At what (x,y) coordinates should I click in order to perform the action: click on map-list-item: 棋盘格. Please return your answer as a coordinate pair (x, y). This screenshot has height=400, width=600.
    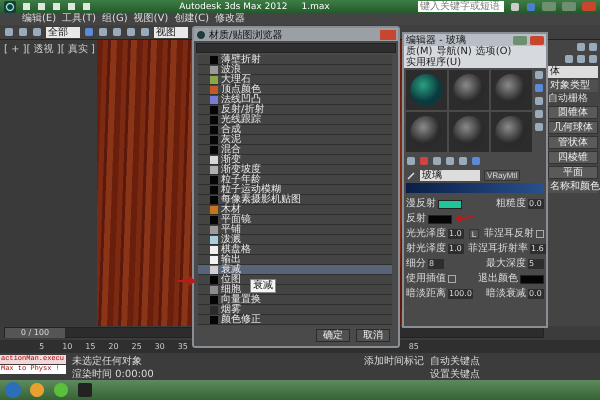
    Looking at the image, I should click on (295, 250).